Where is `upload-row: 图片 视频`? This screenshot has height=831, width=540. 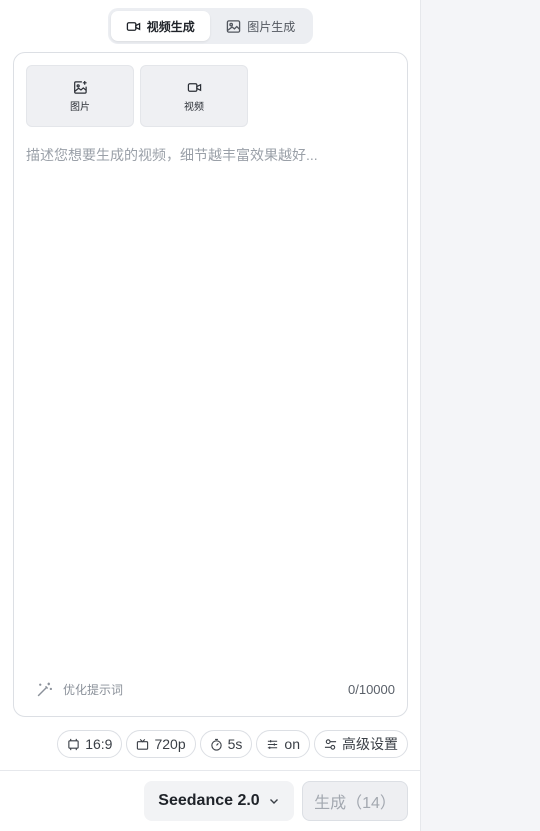 upload-row: 图片 视频 is located at coordinates (137, 96).